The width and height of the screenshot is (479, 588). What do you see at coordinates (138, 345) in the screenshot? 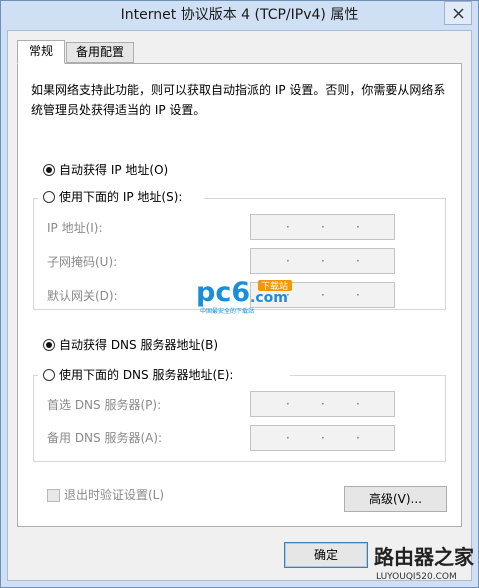
I see `auto-dns-label: 自动获得 DNS 服务器地址(B)` at bounding box center [138, 345].